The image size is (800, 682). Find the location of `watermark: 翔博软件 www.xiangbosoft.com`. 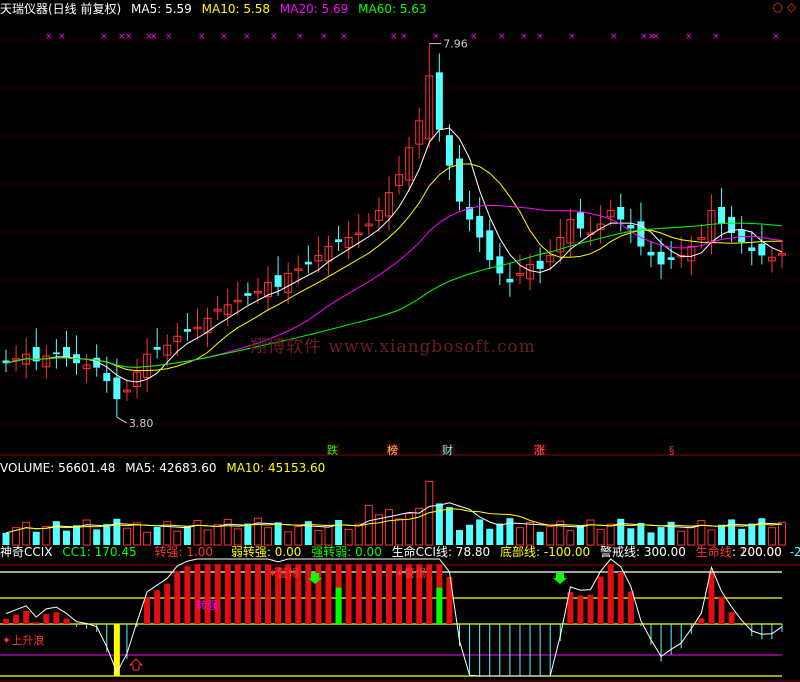

watermark: 翔博软件 www.xiangbosoft.com is located at coordinates (393, 347).